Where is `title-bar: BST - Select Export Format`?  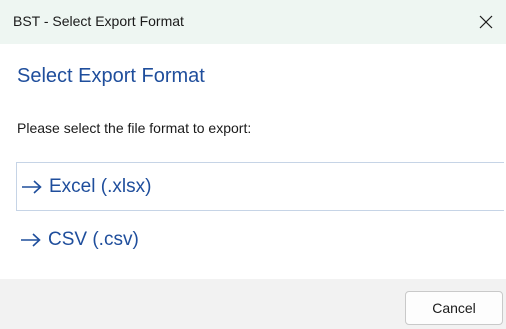
title-bar: BST - Select Export Format is located at coordinates (253, 22).